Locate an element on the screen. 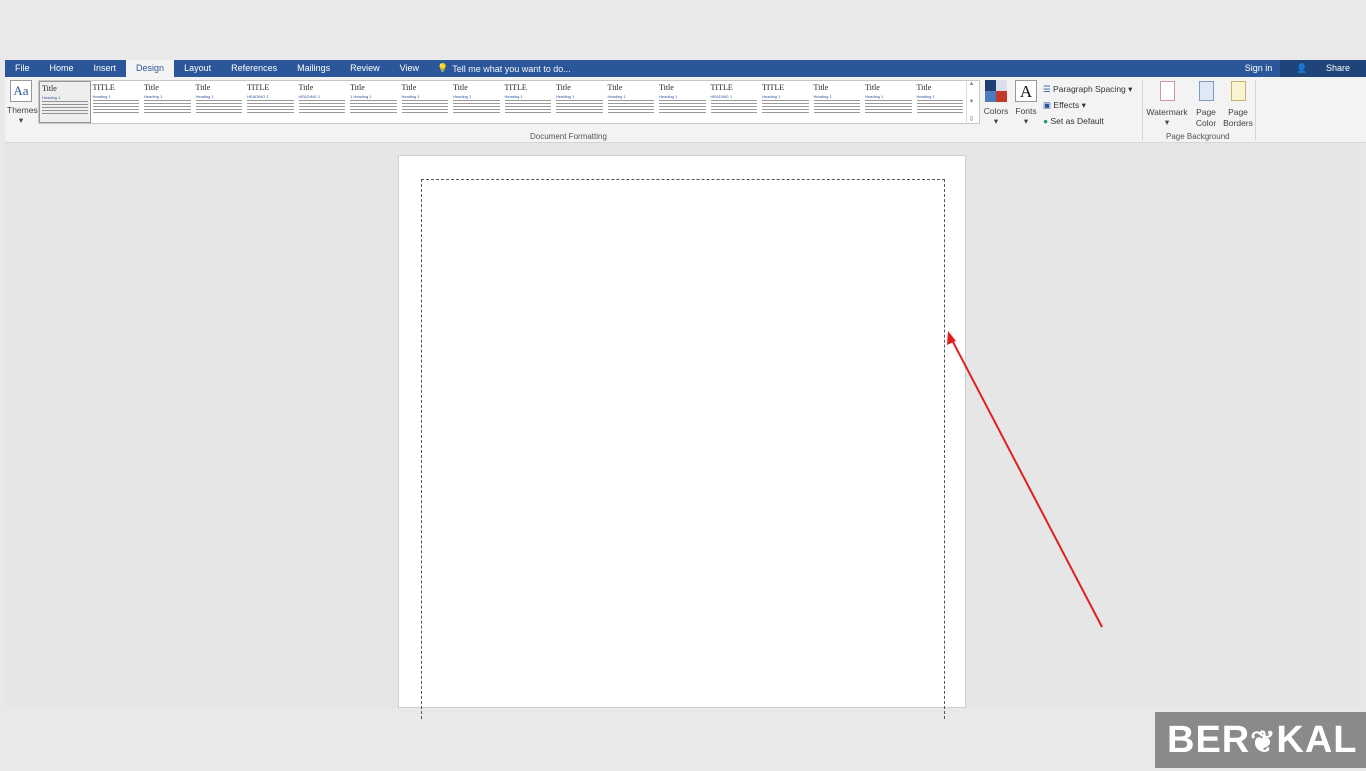  annotation-arrow is located at coordinates (1025, 479).